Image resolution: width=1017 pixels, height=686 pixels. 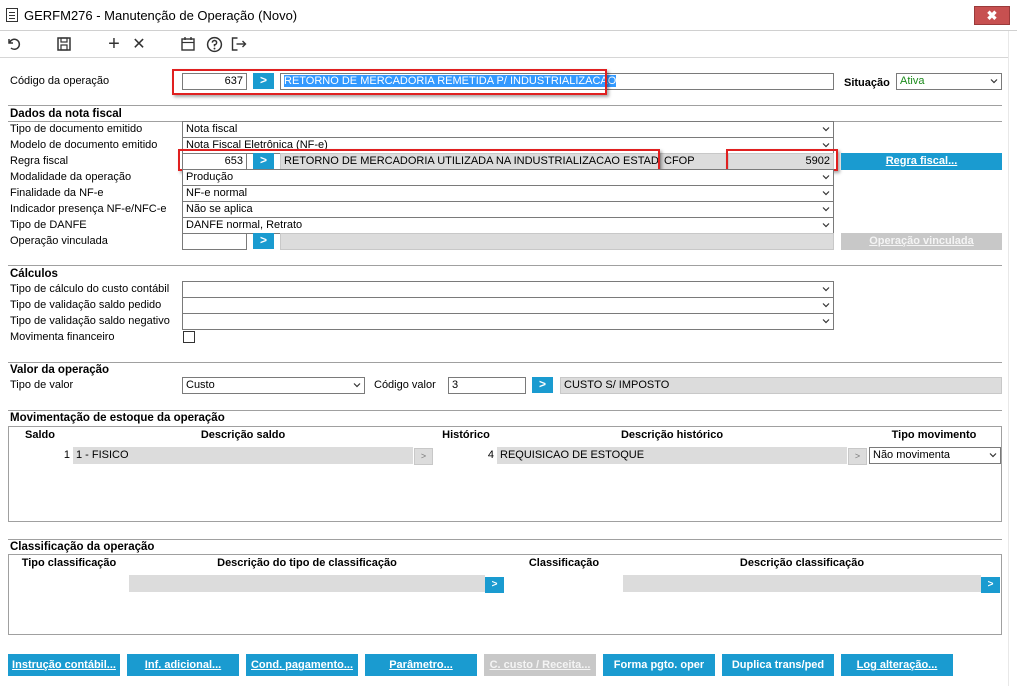 I want to click on exit-icon, so click(x=238, y=44).